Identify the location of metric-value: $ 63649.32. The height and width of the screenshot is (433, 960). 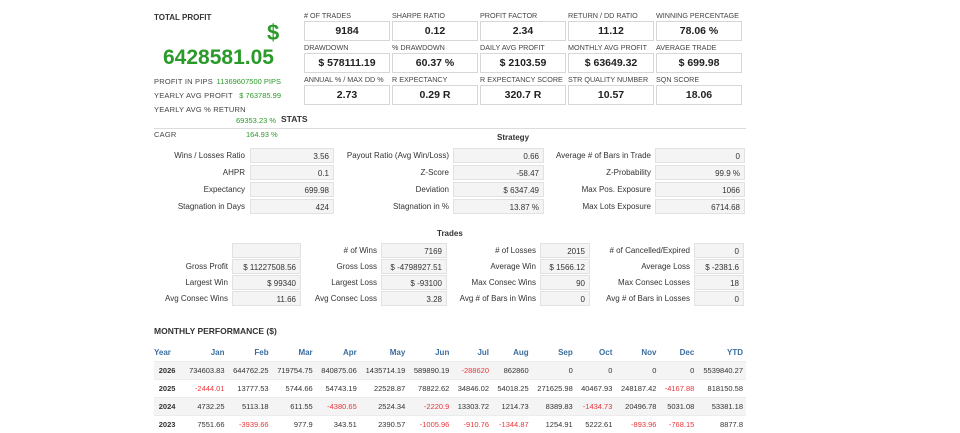
(611, 63).